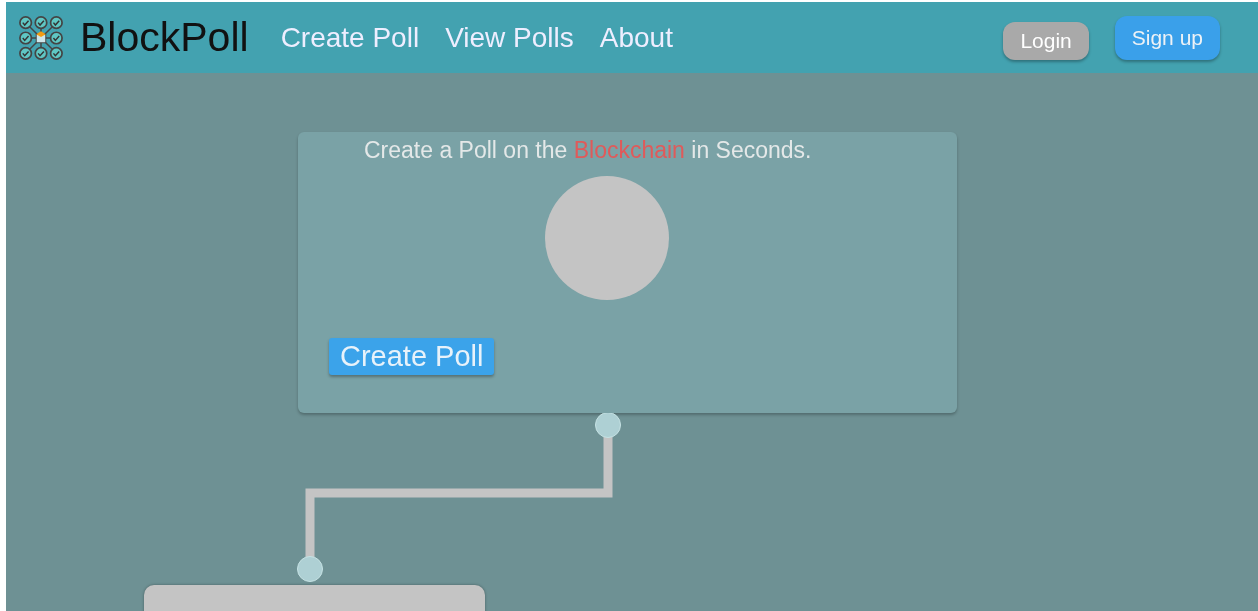  I want to click on create-poll-button: Create Poll, so click(412, 356).